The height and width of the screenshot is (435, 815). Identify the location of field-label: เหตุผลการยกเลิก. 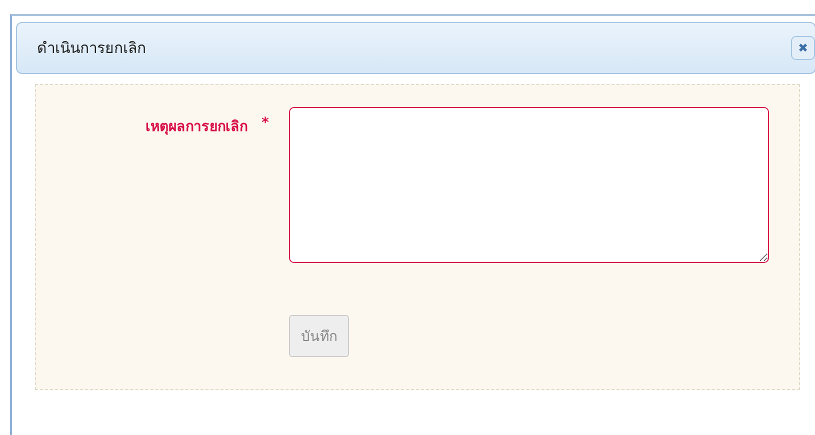
(197, 127).